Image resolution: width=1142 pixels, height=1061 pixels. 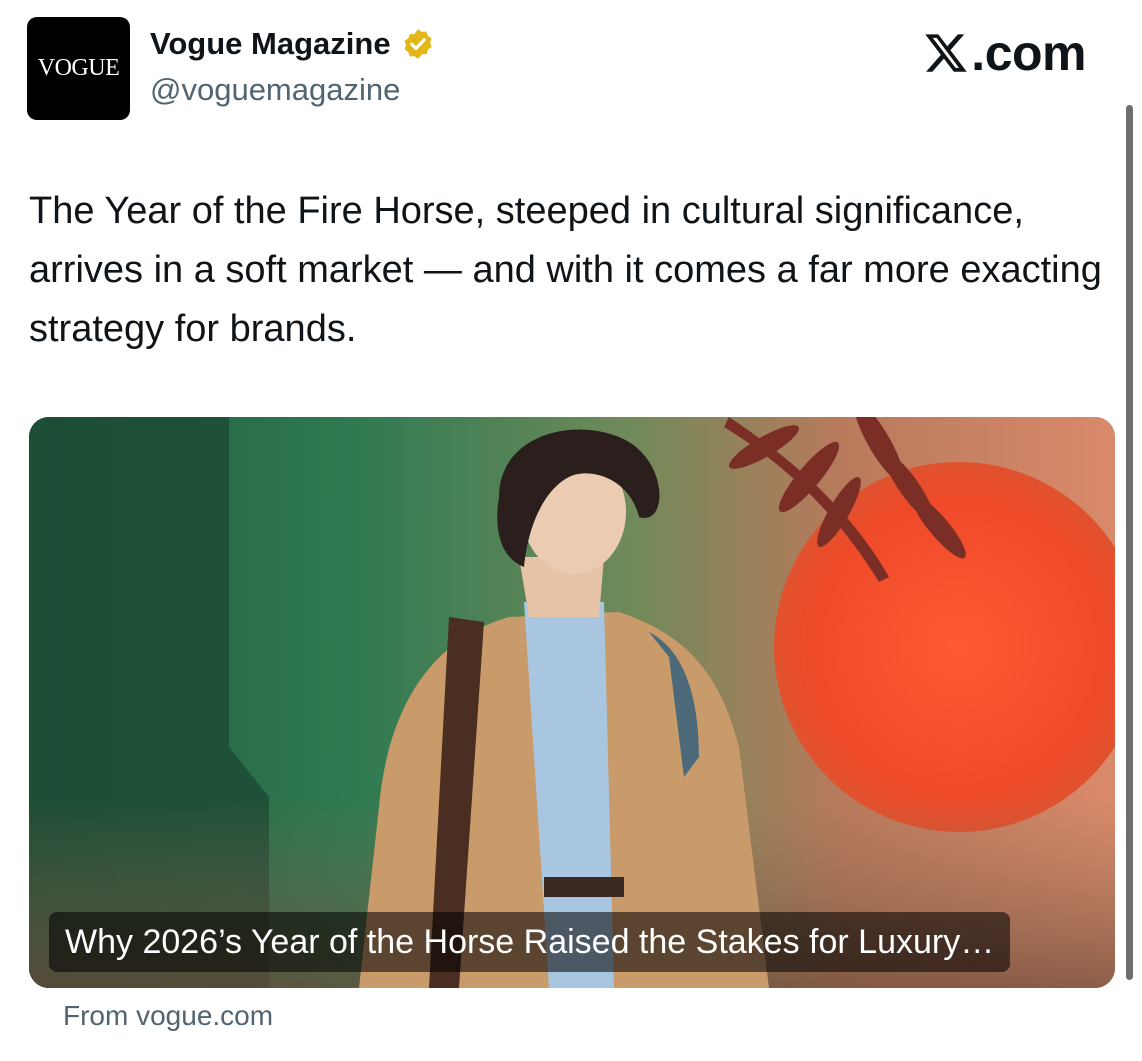 What do you see at coordinates (1129, 542) in the screenshot?
I see `scrollbar` at bounding box center [1129, 542].